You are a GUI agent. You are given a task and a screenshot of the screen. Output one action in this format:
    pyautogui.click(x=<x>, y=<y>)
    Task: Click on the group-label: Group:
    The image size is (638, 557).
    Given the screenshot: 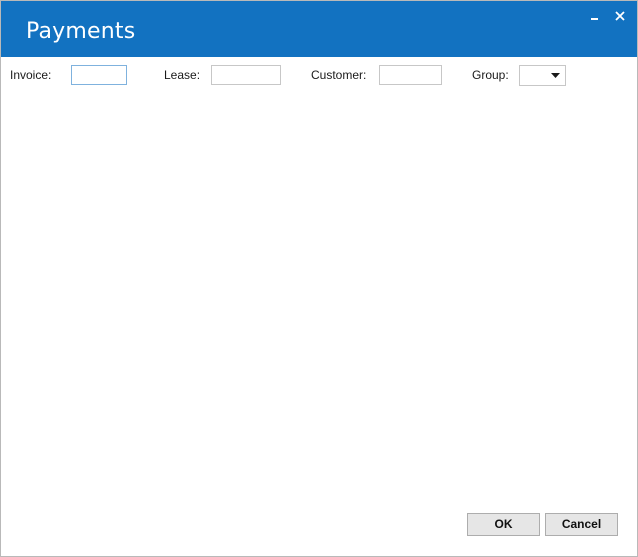 What is the action you would take?
    pyautogui.click(x=490, y=75)
    